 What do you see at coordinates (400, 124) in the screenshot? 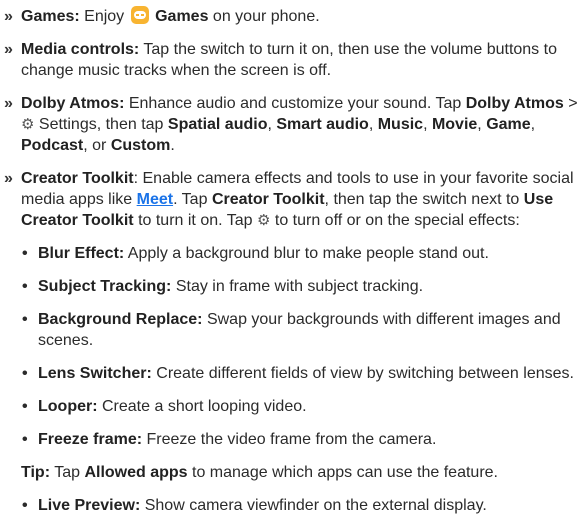
I see `option-music: Music` at bounding box center [400, 124].